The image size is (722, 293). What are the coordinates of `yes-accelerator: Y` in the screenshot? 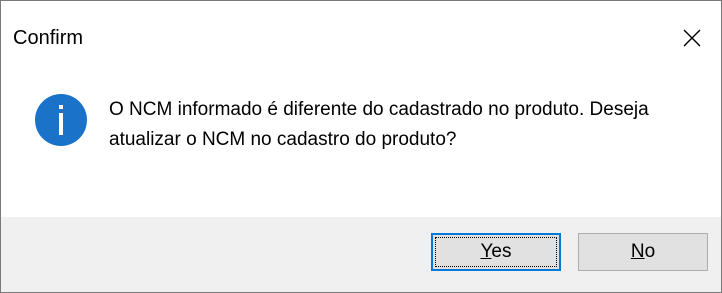 It's located at (486, 251).